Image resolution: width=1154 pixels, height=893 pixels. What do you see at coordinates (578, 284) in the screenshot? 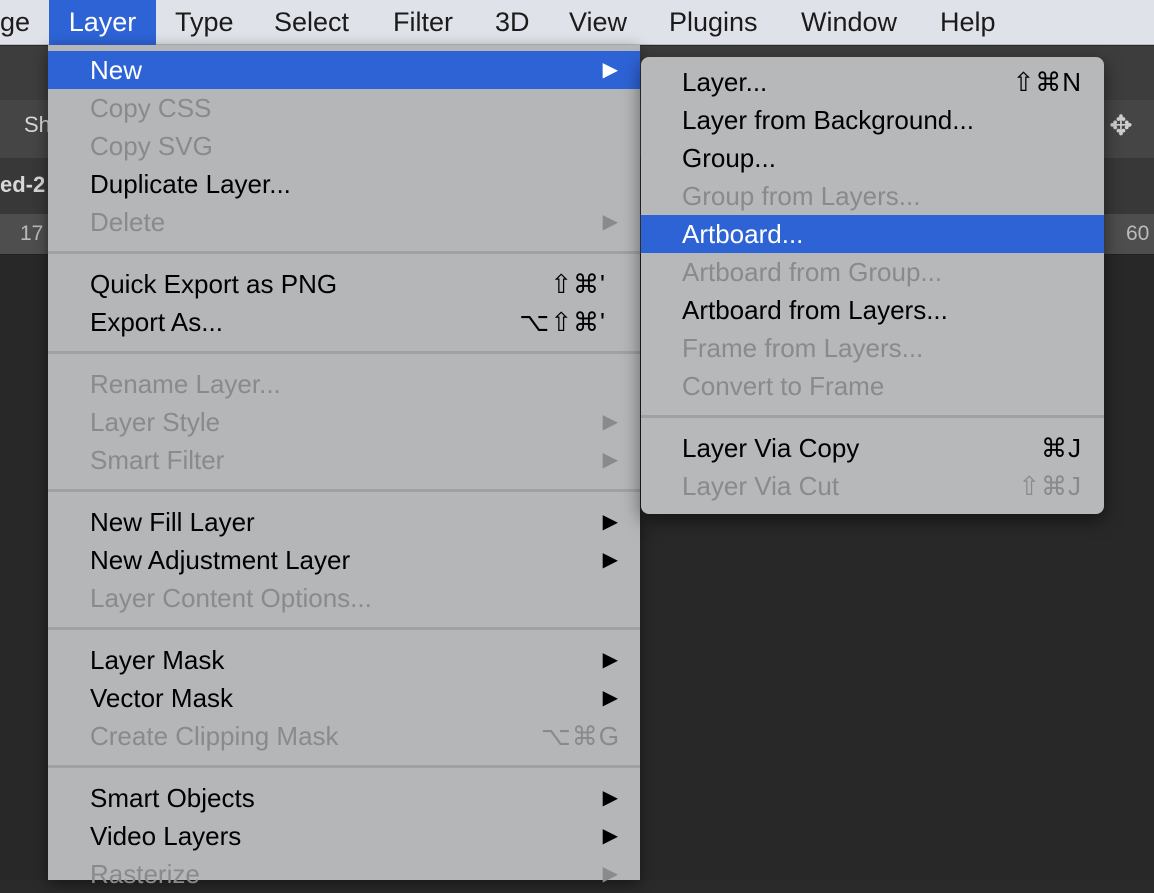
I see `menu-item-shortcut: ⇧⌘'` at bounding box center [578, 284].